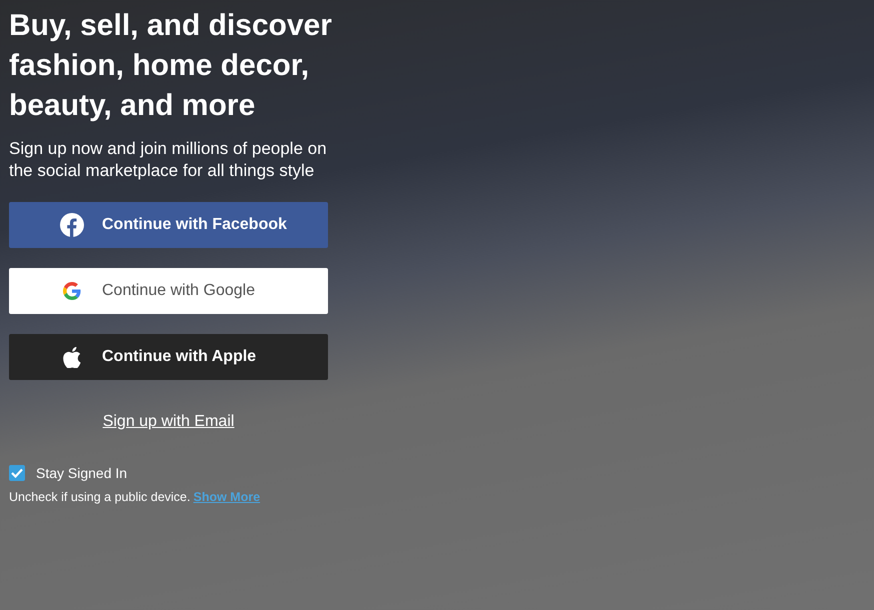 This screenshot has height=610, width=874. I want to click on facebook-logo-icon, so click(72, 225).